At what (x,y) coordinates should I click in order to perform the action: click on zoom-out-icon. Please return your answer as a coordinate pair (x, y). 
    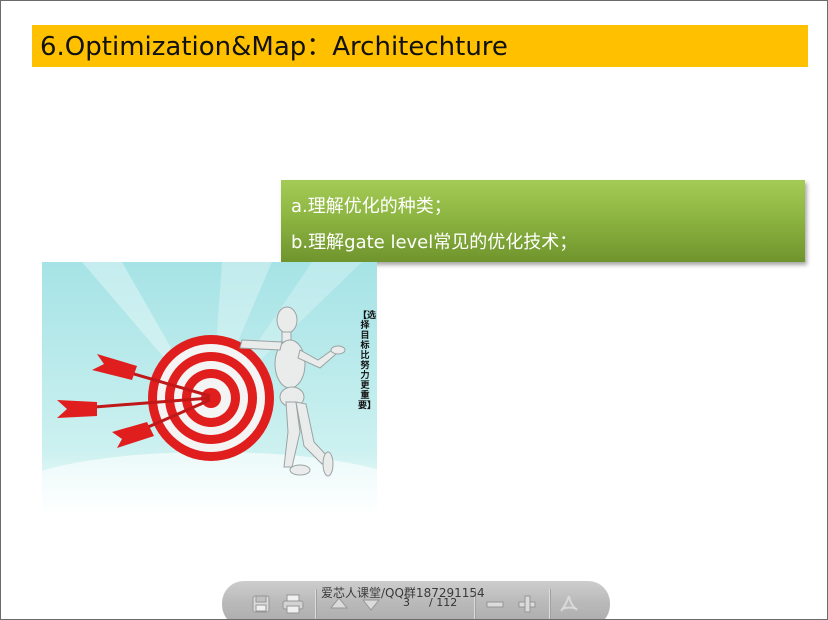
    Looking at the image, I should click on (495, 604).